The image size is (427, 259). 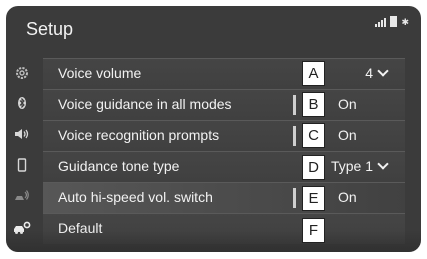 I want to click on guidance-tone-text: Type 1, so click(x=351, y=166).